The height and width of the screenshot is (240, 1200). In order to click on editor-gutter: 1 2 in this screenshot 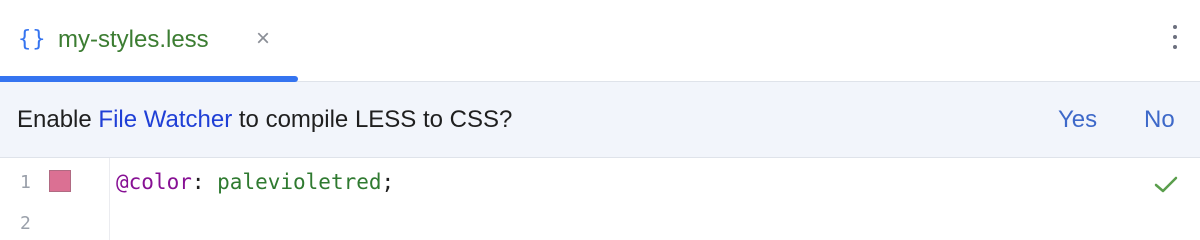, I will do `click(55, 199)`.